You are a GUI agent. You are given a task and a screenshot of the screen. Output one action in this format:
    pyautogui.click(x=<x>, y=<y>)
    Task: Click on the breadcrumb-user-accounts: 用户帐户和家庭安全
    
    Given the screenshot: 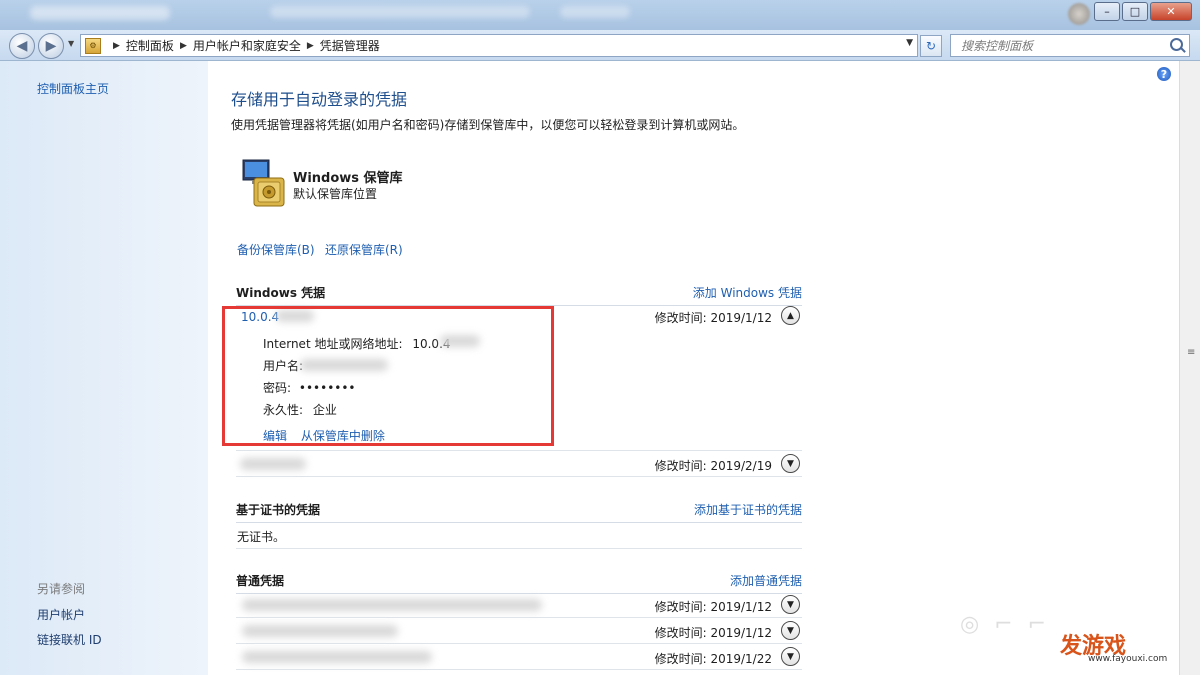 What is the action you would take?
    pyautogui.click(x=247, y=45)
    